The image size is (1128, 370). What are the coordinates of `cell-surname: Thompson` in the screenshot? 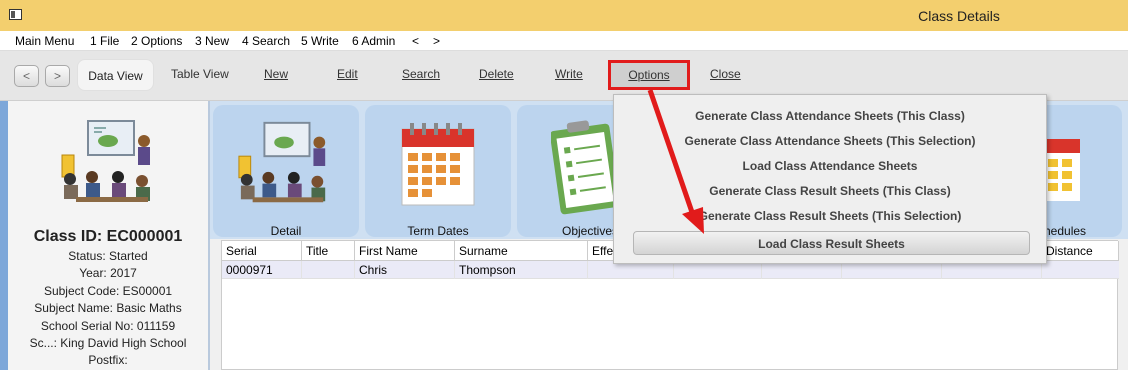 It's located at (521, 270).